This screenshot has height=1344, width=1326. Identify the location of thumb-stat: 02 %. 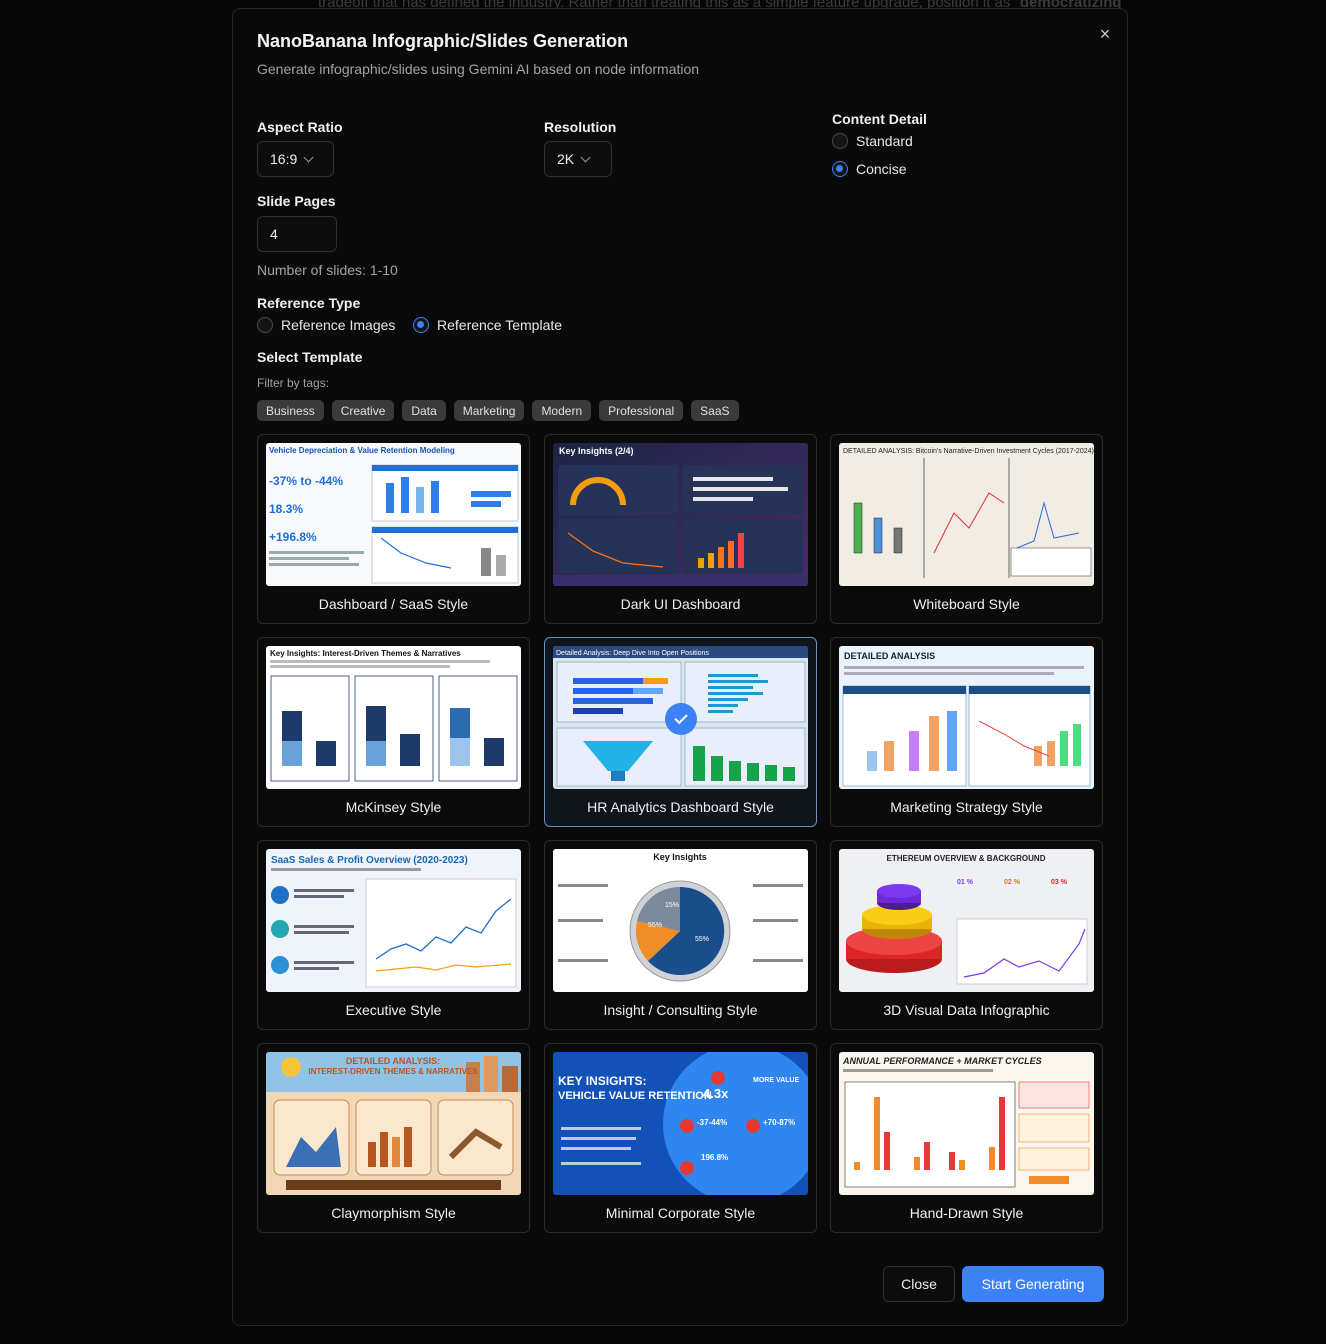
(1012, 882).